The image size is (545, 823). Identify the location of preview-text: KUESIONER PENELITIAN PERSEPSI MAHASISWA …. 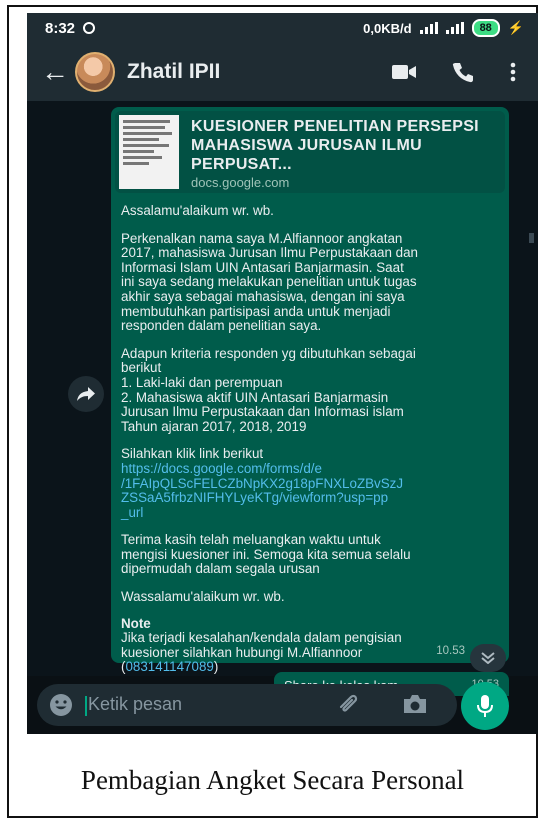
(344, 152).